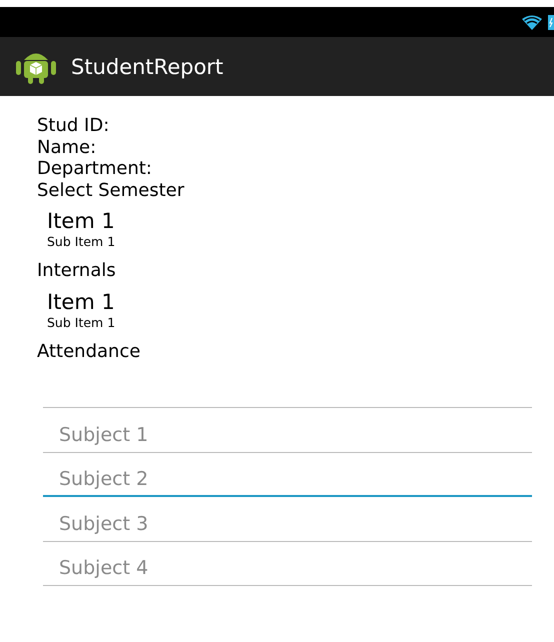 The height and width of the screenshot is (642, 554). What do you see at coordinates (287, 474) in the screenshot?
I see `input-field: Subject 2` at bounding box center [287, 474].